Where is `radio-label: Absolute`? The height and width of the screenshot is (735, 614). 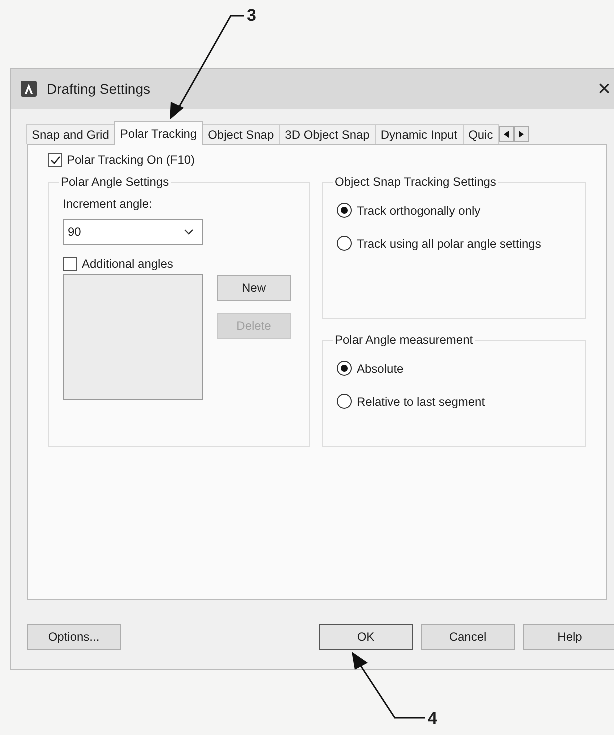 radio-label: Absolute is located at coordinates (380, 369).